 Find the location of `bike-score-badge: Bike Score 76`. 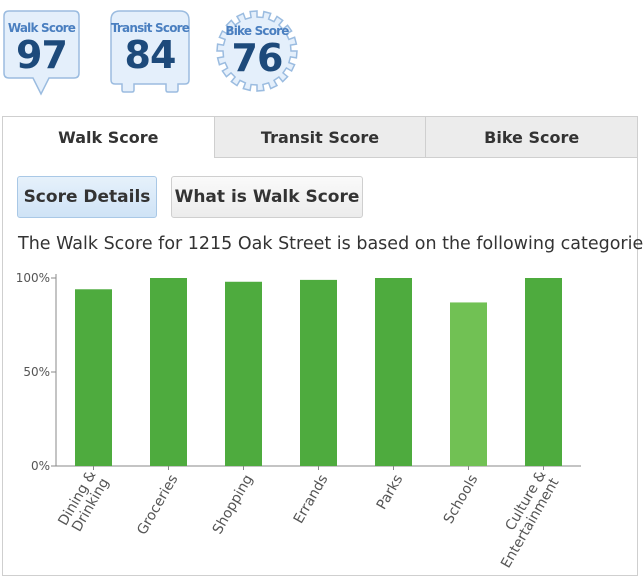

bike-score-badge: Bike Score 76 is located at coordinates (257, 51).